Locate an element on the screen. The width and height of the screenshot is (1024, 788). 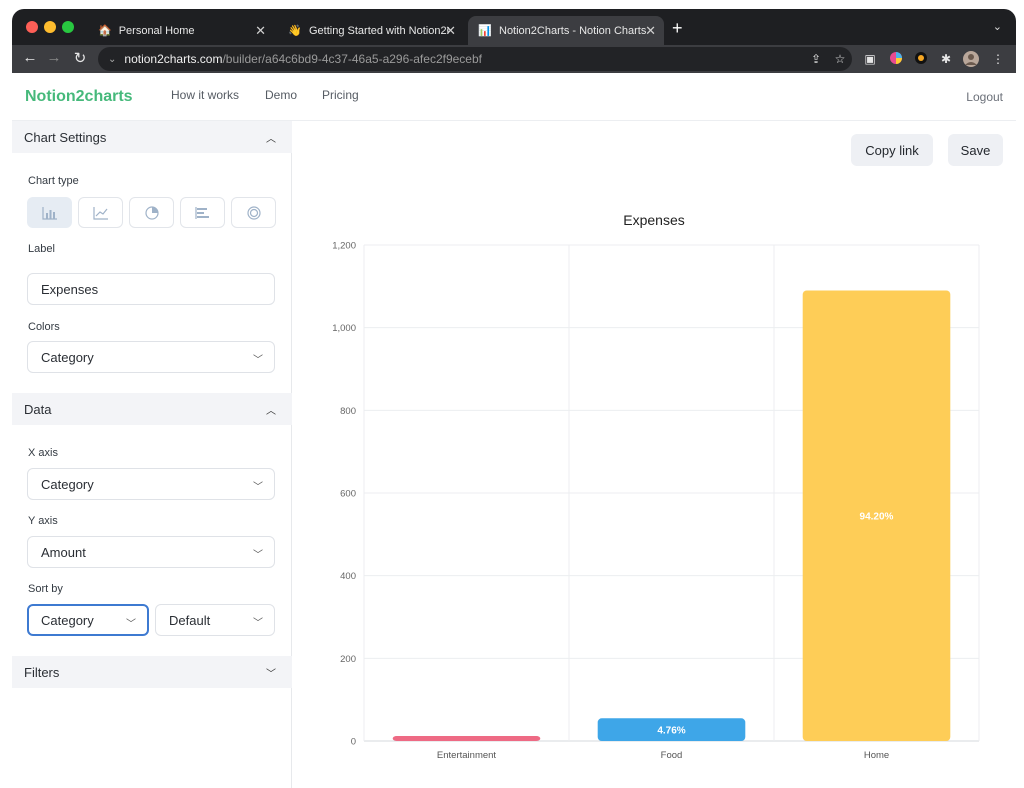
y-tick-label: 1,000 is located at coordinates (344, 328).